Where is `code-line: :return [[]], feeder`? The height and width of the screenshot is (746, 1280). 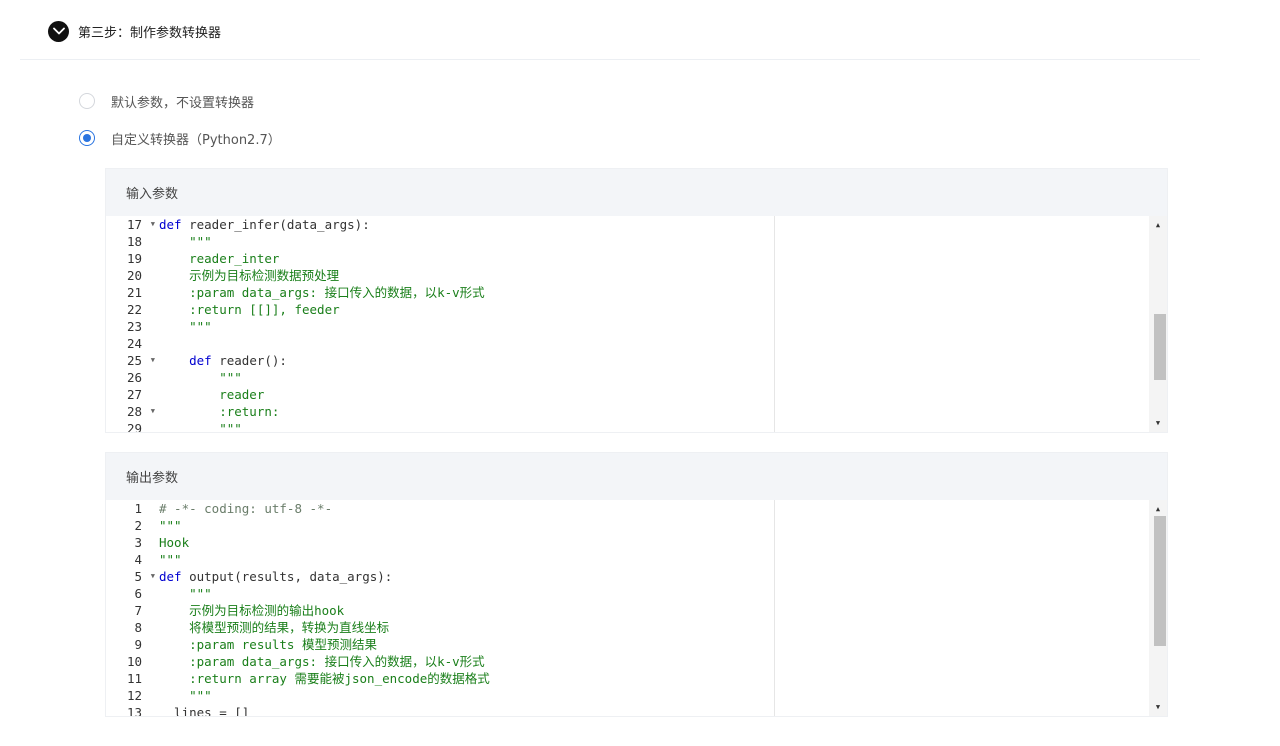 code-line: :return [[]], feeder is located at coordinates (249, 309).